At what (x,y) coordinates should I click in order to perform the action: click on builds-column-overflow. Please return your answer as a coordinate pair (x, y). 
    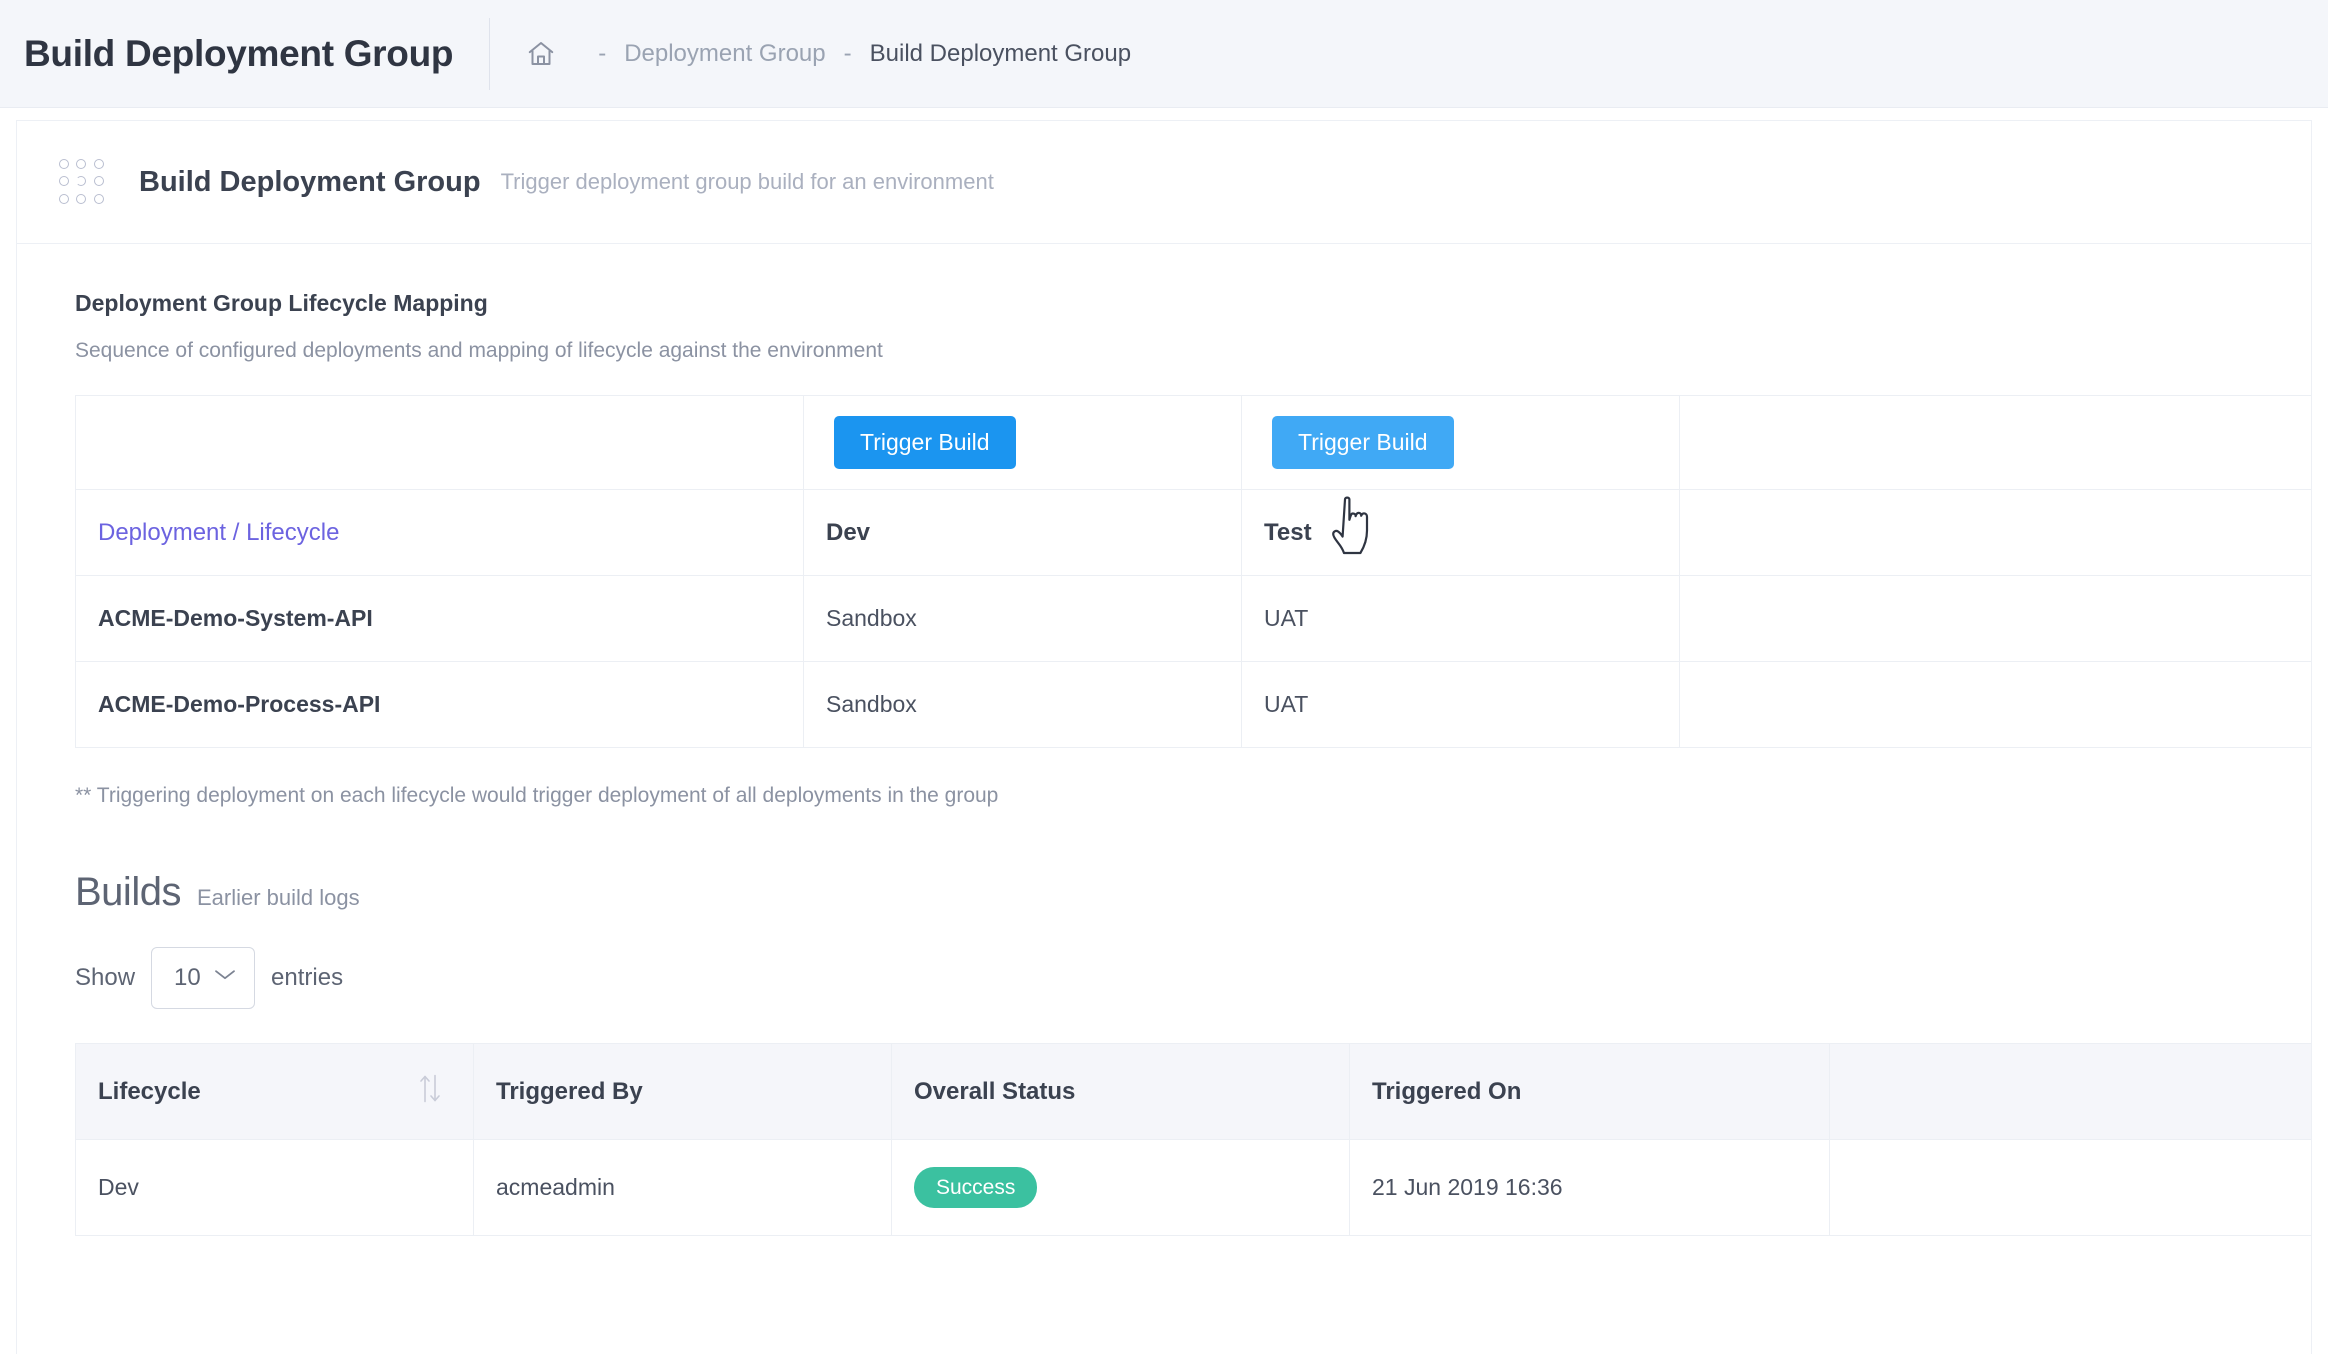
    Looking at the image, I should click on (2070, 1091).